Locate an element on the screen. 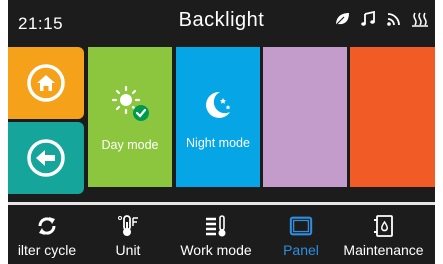  day-mode-tile: Day mode is located at coordinates (130, 117).